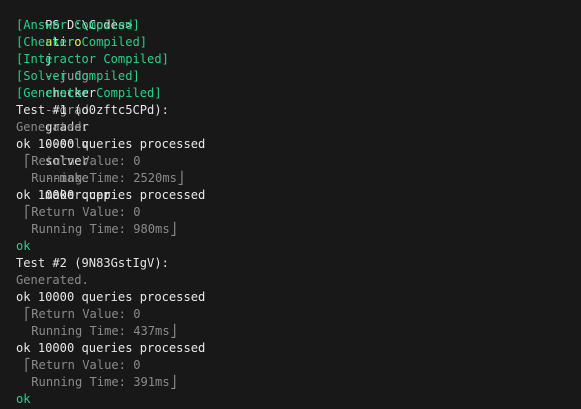  Describe the element at coordinates (100, 229) in the screenshot. I see `running-time-text: Running Time: 980ms⎦` at that location.